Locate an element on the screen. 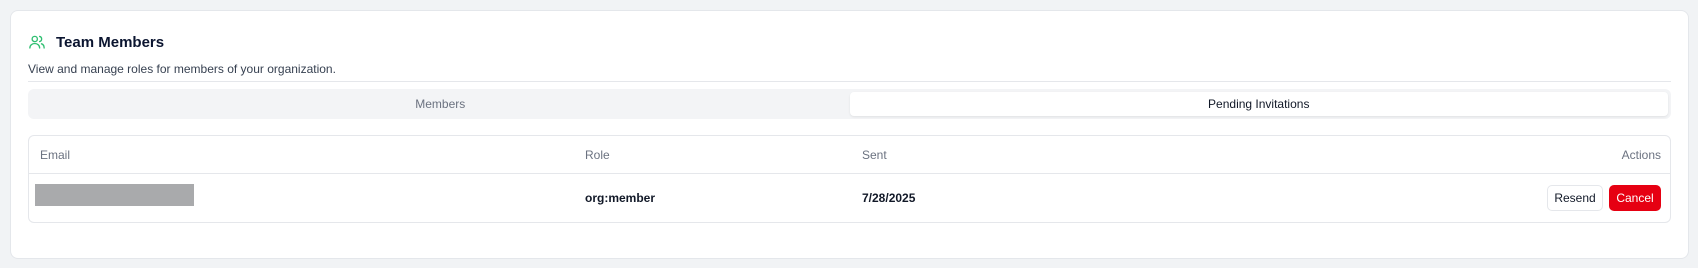  tab-pending-invitations: Pending Invitations is located at coordinates (1258, 104).